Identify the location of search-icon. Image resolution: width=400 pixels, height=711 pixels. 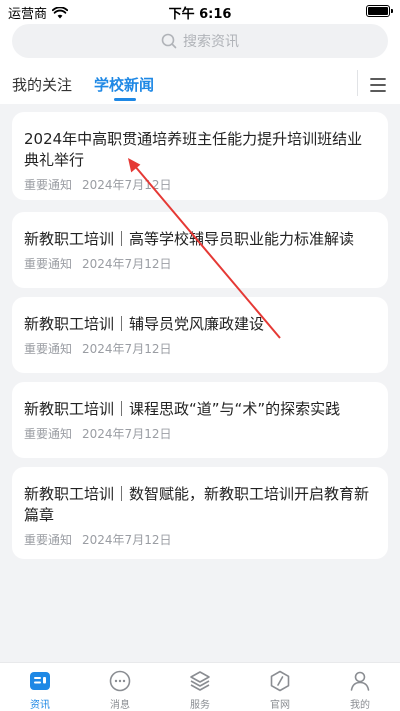
(169, 41).